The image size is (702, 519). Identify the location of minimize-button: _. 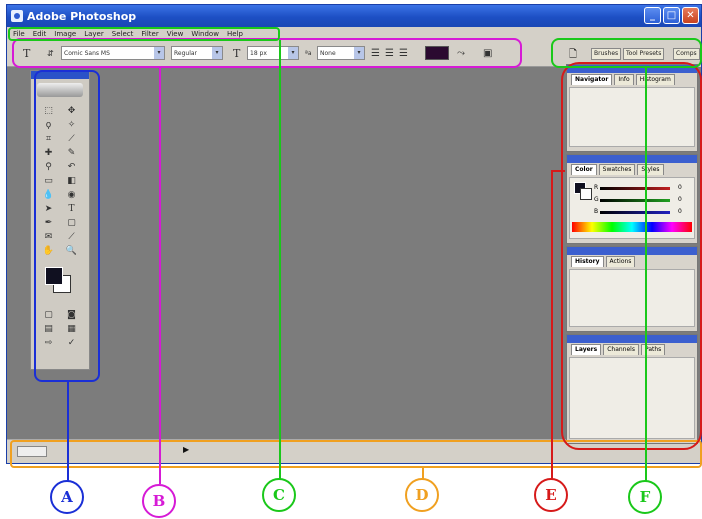
(652, 15).